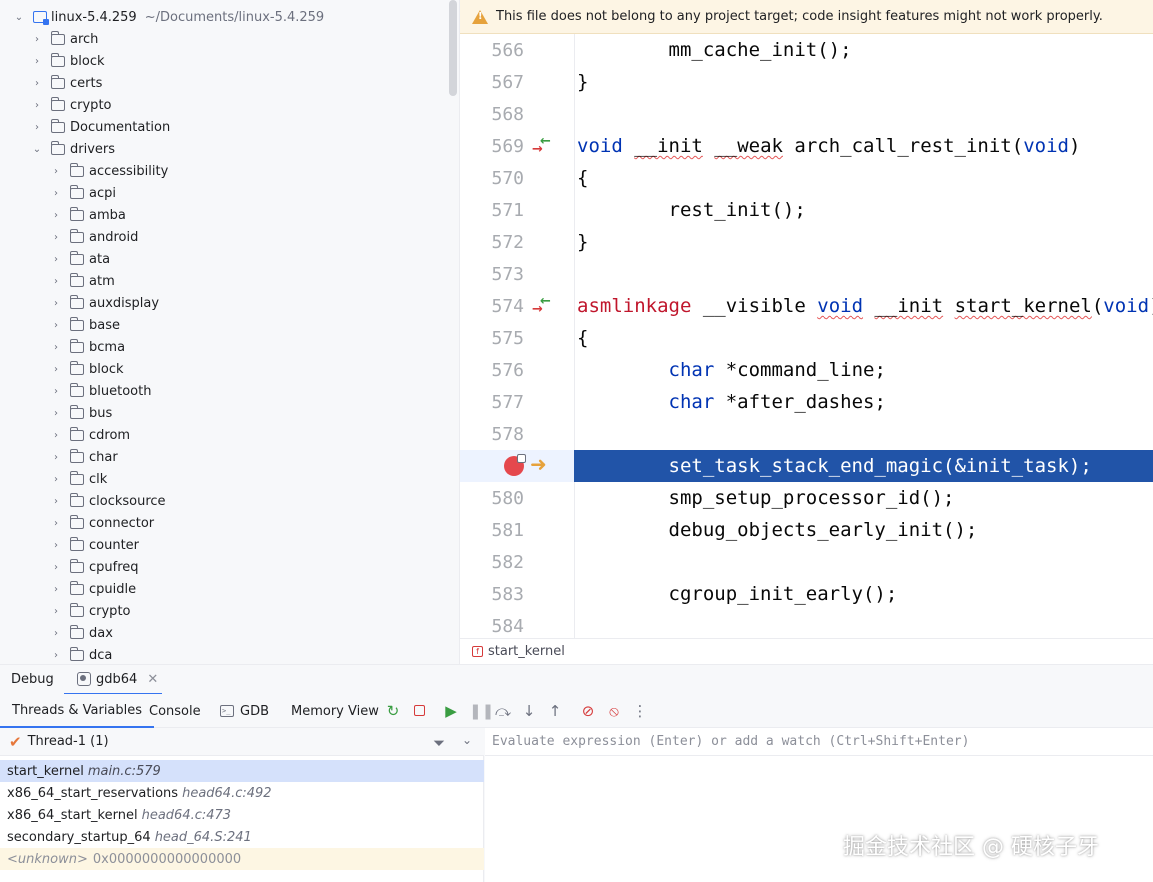 The image size is (1153, 882). Describe the element at coordinates (492, 82) in the screenshot. I see `line-number: 567` at that location.